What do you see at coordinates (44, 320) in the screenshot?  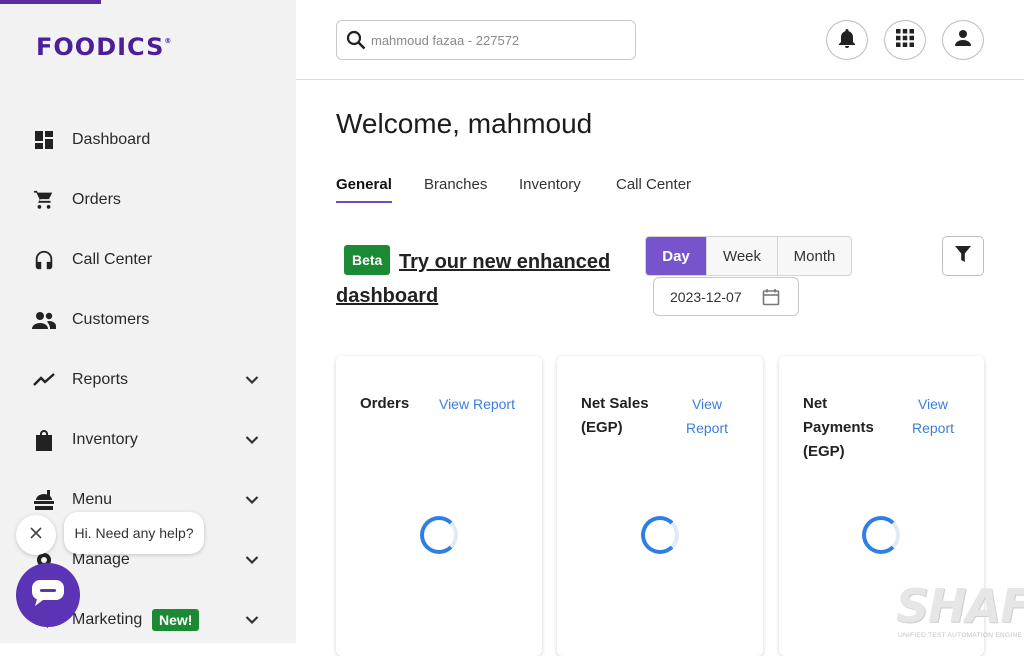 I see `people-icon` at bounding box center [44, 320].